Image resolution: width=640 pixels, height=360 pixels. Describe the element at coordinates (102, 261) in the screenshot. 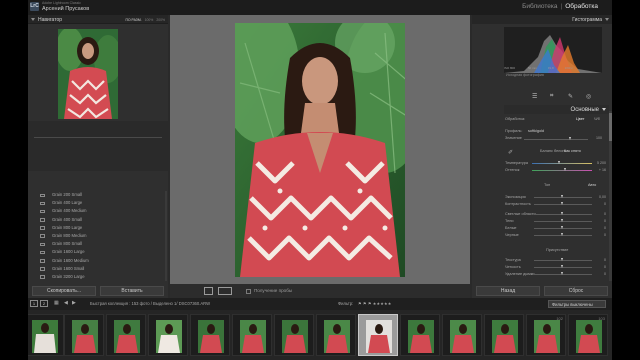

I see `preset-item: Grain 1600 Medium` at that location.